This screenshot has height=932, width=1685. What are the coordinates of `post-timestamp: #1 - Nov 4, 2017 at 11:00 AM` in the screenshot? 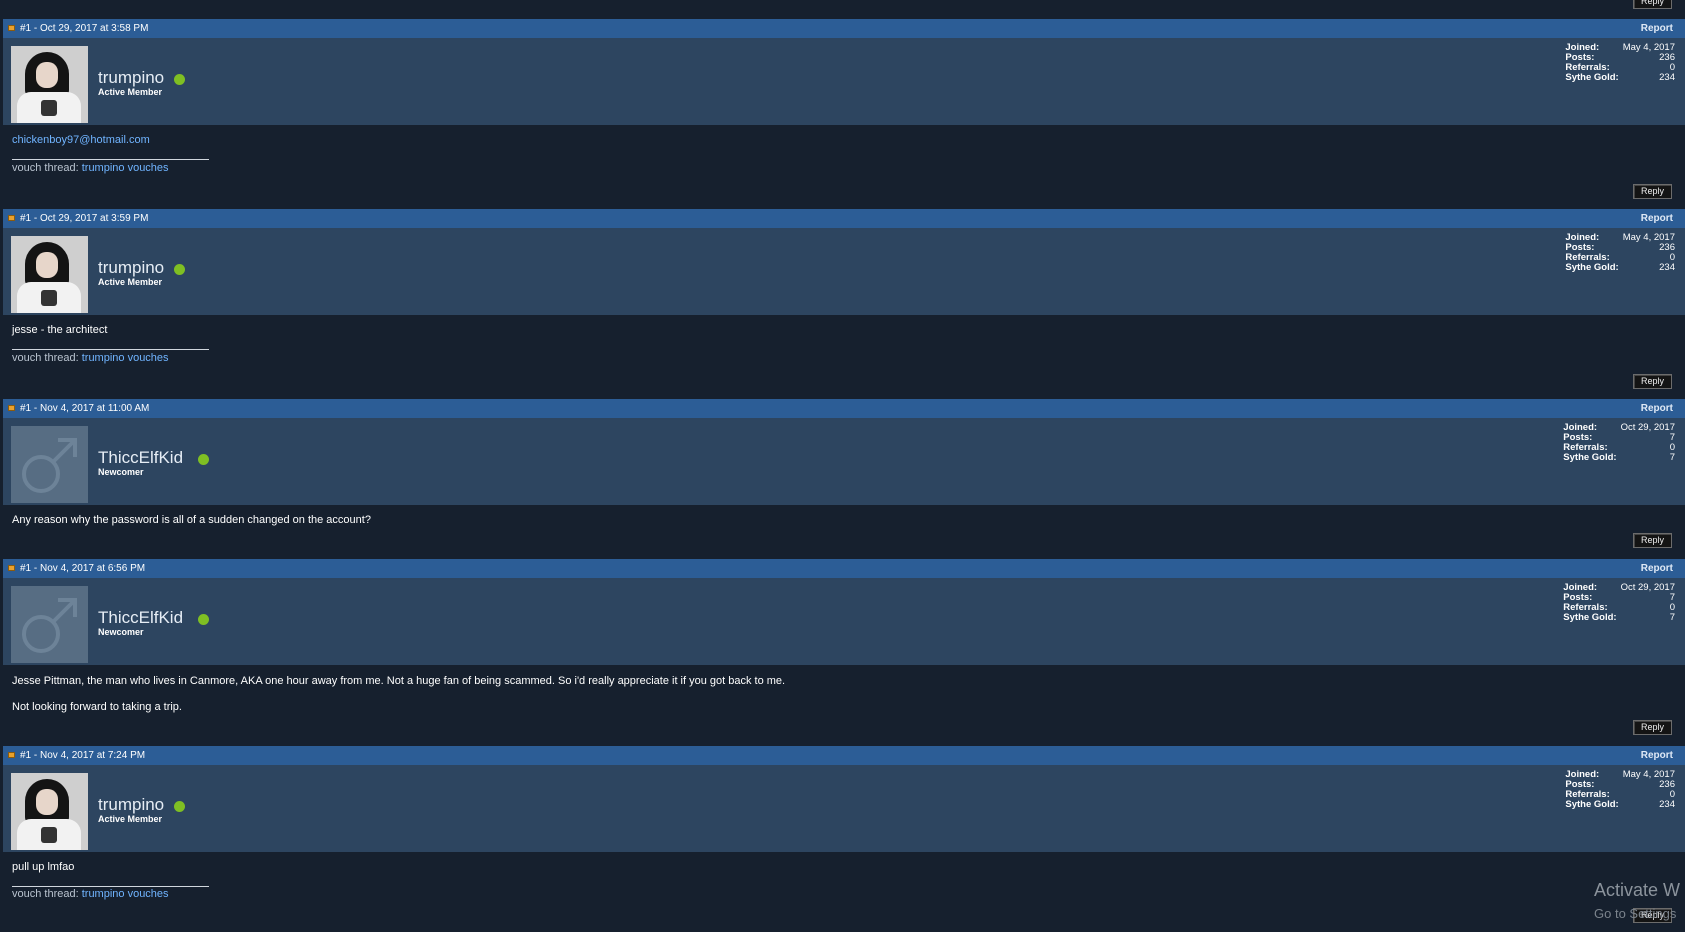 It's located at (85, 408).